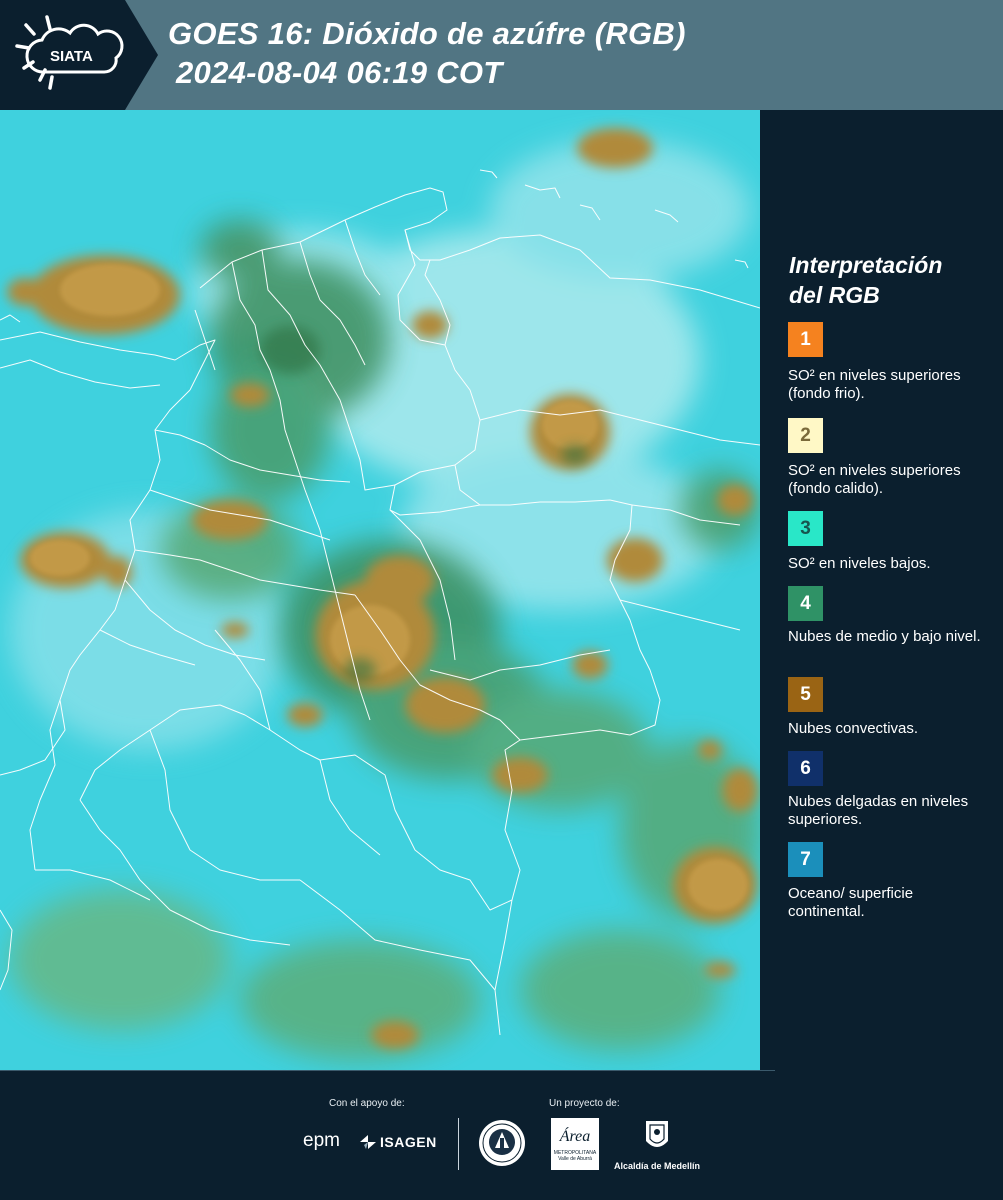  Describe the element at coordinates (884, 636) in the screenshot. I see `legend-label-4: Nubes de medio y bajo nivel.` at that location.